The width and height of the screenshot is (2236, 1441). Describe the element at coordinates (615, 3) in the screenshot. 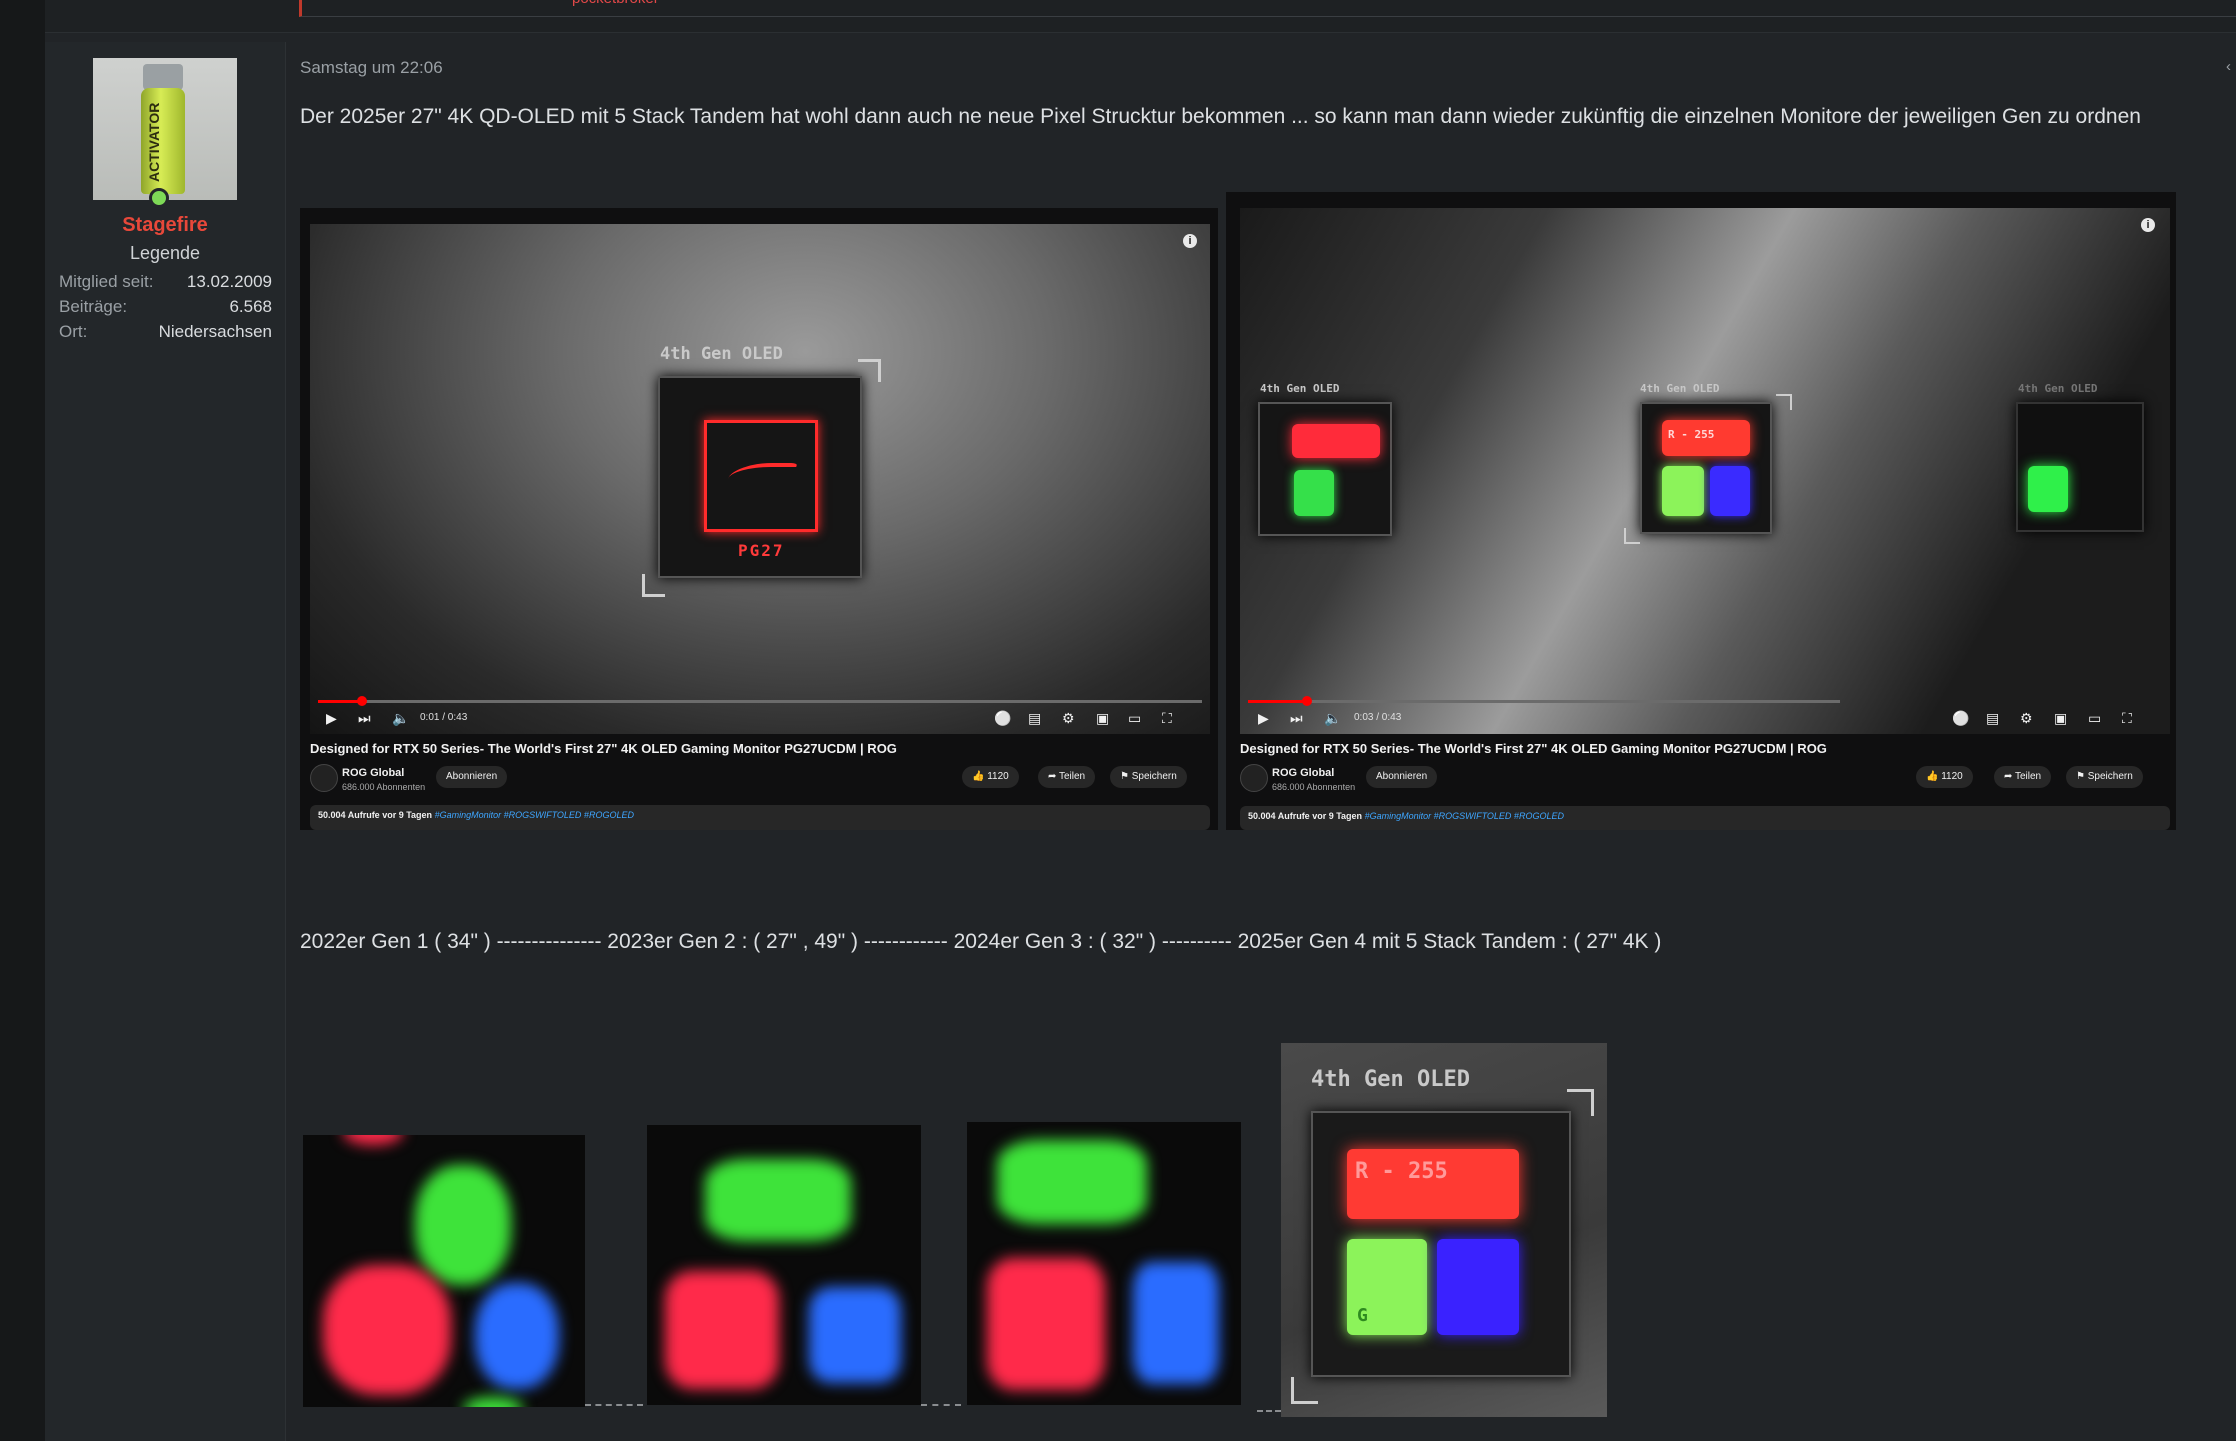

I see `quote-link: pocketbroker` at that location.